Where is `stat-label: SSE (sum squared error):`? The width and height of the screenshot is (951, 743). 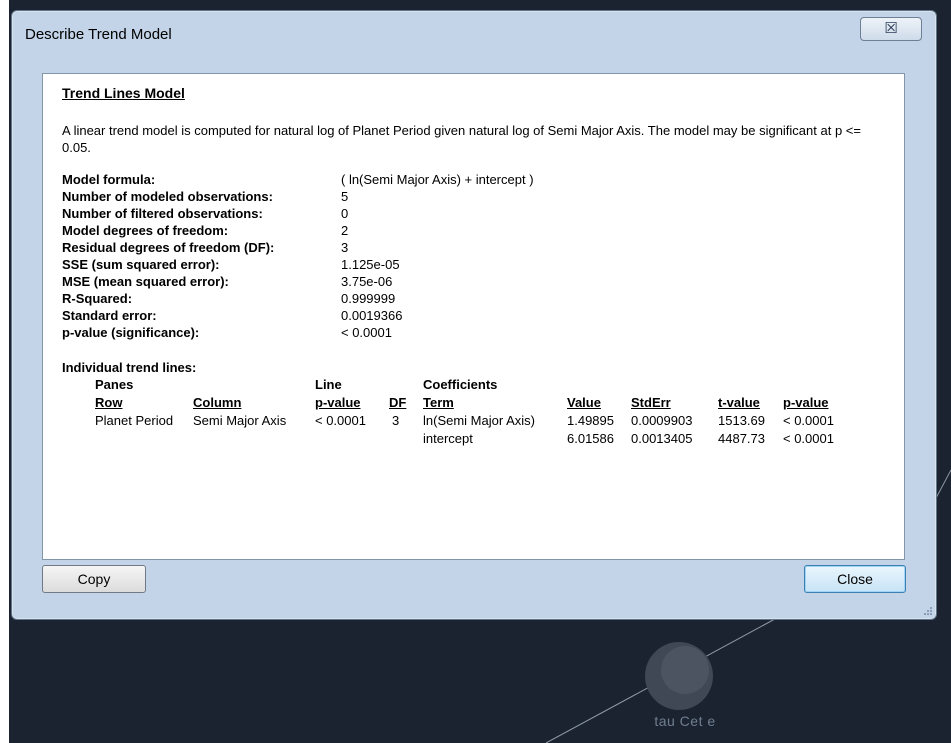
stat-label: SSE (sum squared error): is located at coordinates (141, 264).